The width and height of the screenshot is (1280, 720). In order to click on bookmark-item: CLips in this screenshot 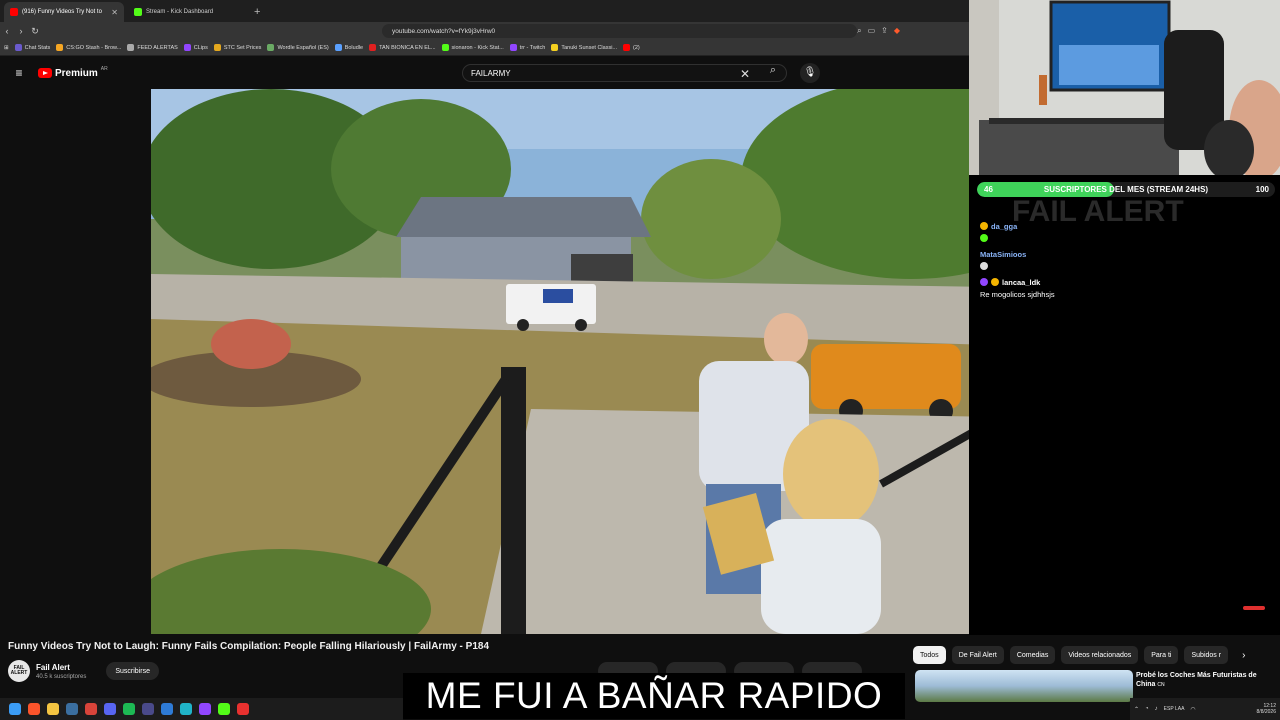, I will do `click(195, 47)`.